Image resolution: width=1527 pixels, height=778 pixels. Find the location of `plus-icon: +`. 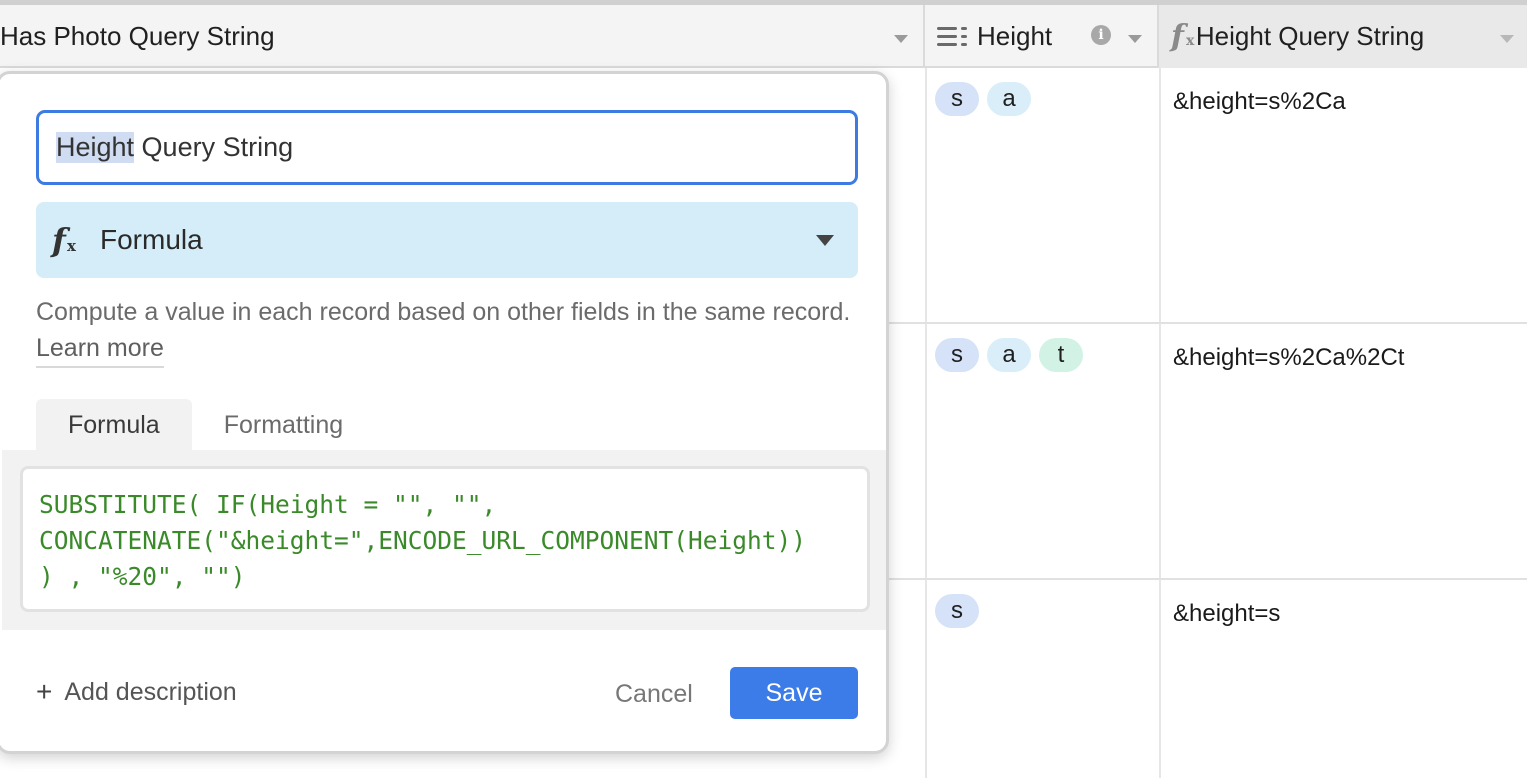

plus-icon: + is located at coordinates (44, 691).